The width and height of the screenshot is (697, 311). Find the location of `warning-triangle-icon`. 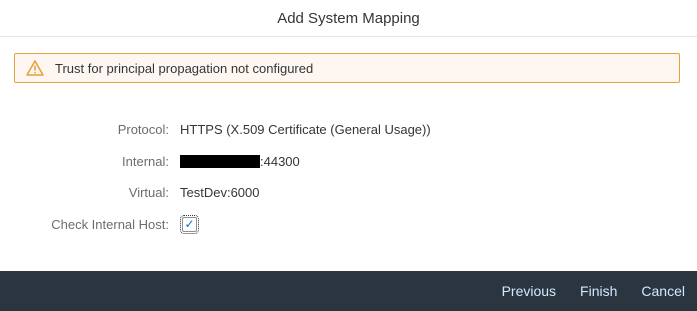

warning-triangle-icon is located at coordinates (35, 68).